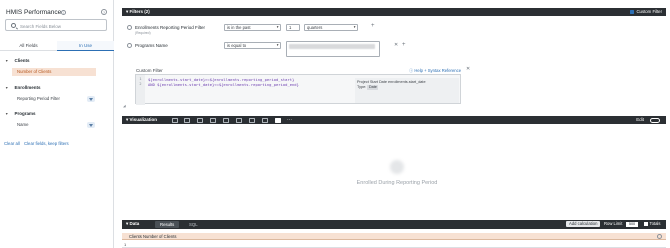  I want to click on field-number-of-clients: Number of Clients, so click(54, 72).